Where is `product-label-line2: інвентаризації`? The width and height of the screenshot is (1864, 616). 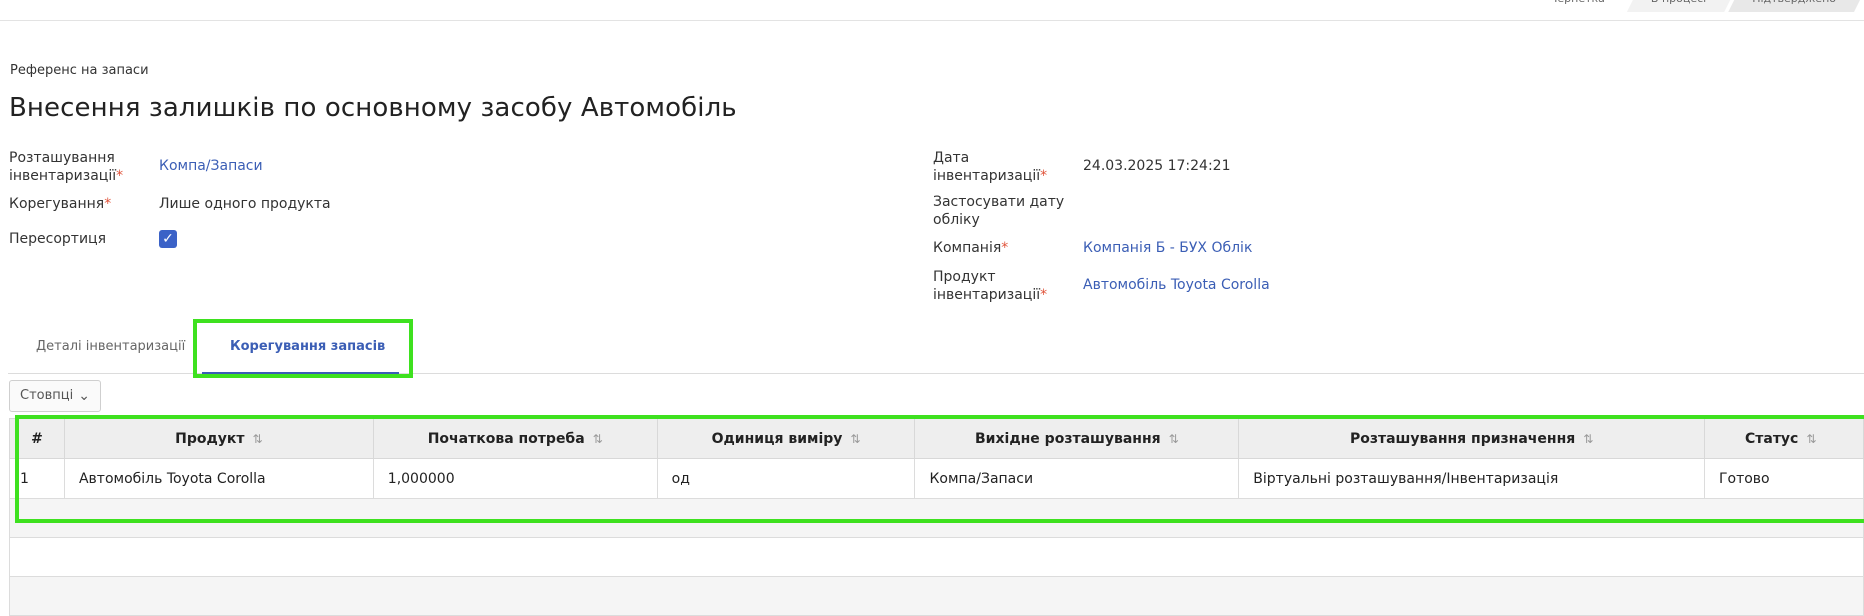
product-label-line2: інвентаризації is located at coordinates (987, 295).